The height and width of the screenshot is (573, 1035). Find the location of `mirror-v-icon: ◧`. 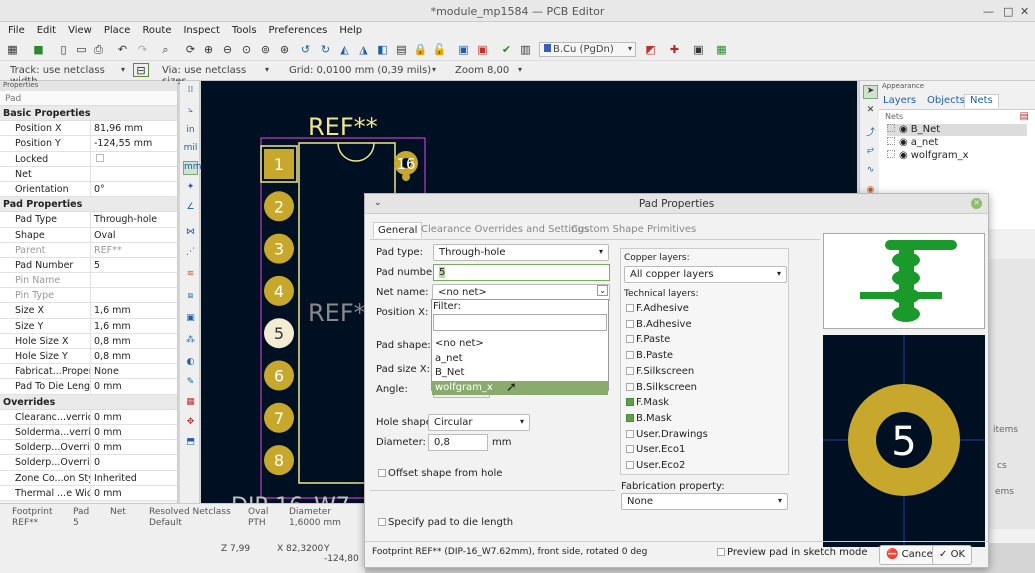

mirror-v-icon: ◧ is located at coordinates (382, 50).